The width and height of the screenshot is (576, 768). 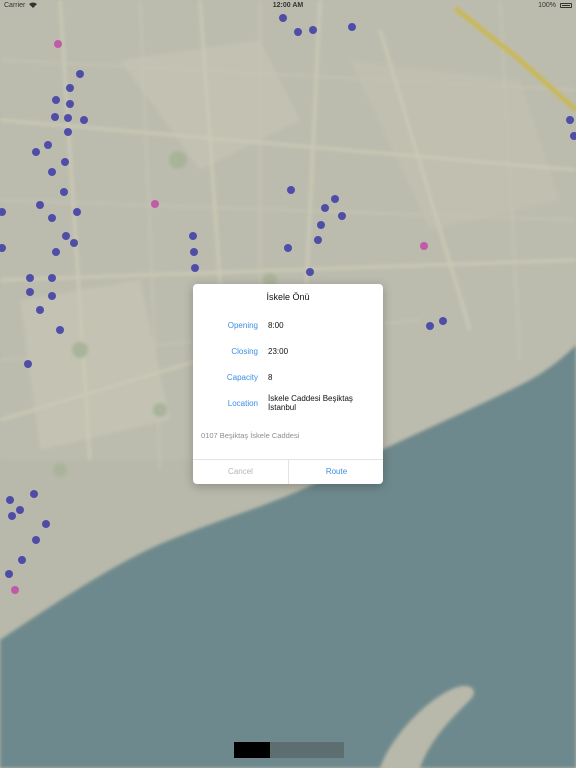 I want to click on cancel-button: Cancel, so click(x=240, y=472).